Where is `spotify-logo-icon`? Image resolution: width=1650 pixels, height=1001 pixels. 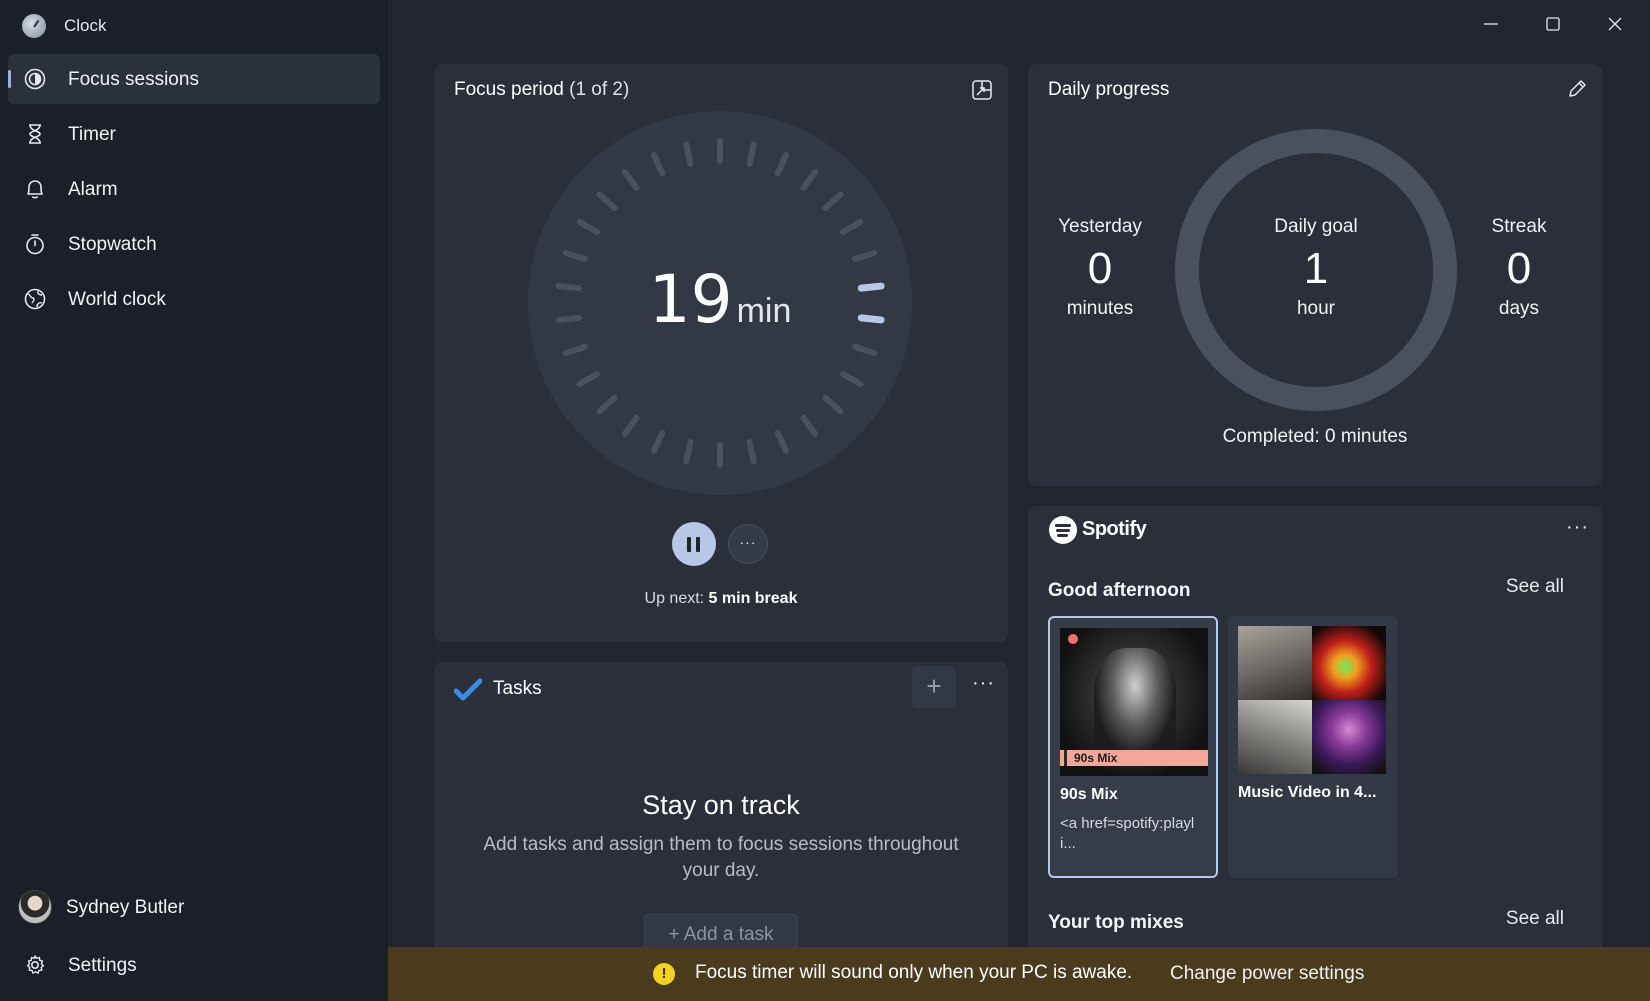
spotify-logo-icon is located at coordinates (1063, 530).